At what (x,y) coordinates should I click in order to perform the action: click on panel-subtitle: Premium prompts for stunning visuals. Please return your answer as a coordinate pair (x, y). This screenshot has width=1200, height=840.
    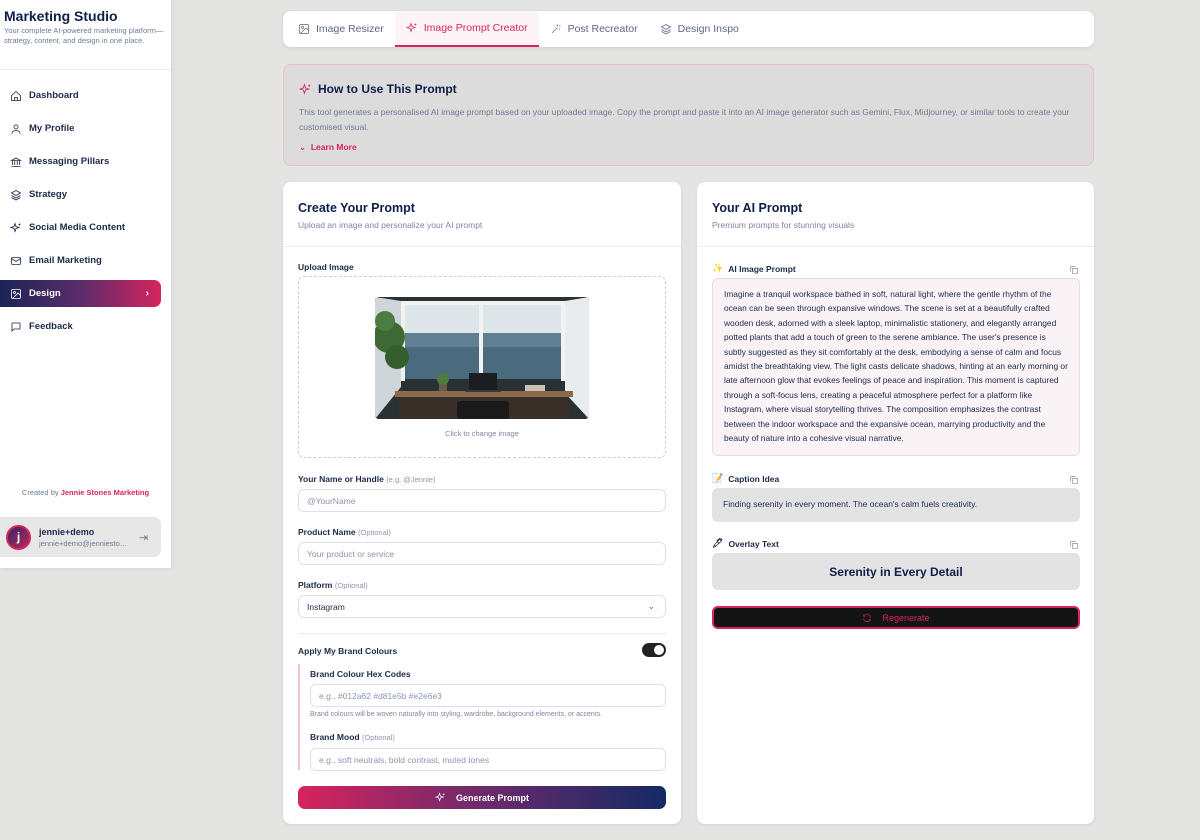
    Looking at the image, I should click on (783, 225).